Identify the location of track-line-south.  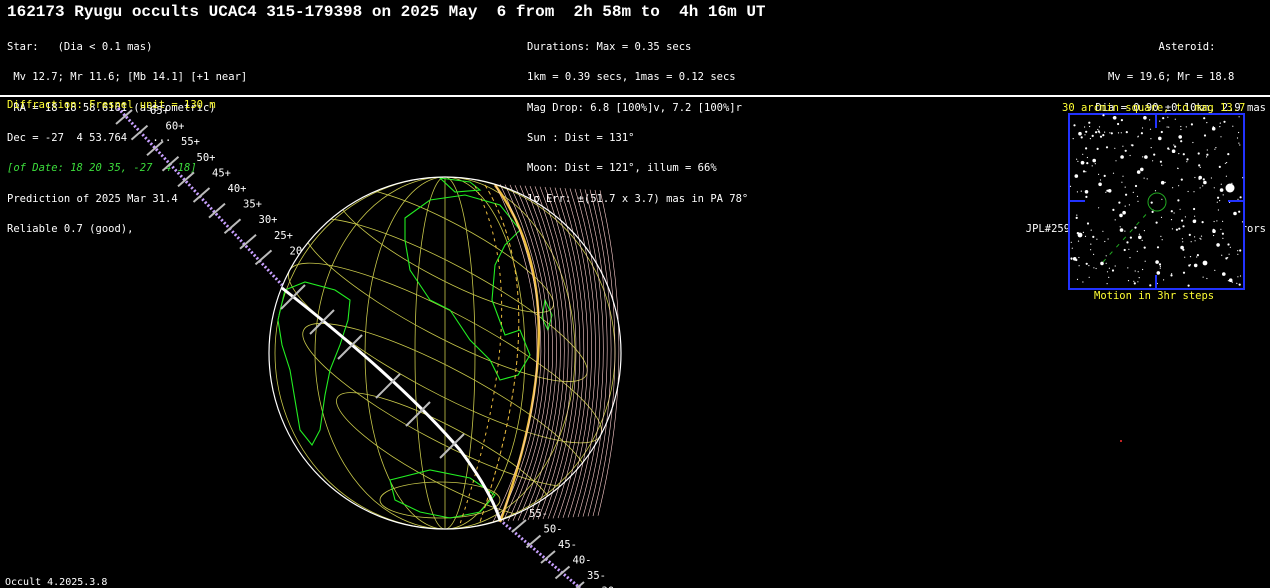
(540, 553).